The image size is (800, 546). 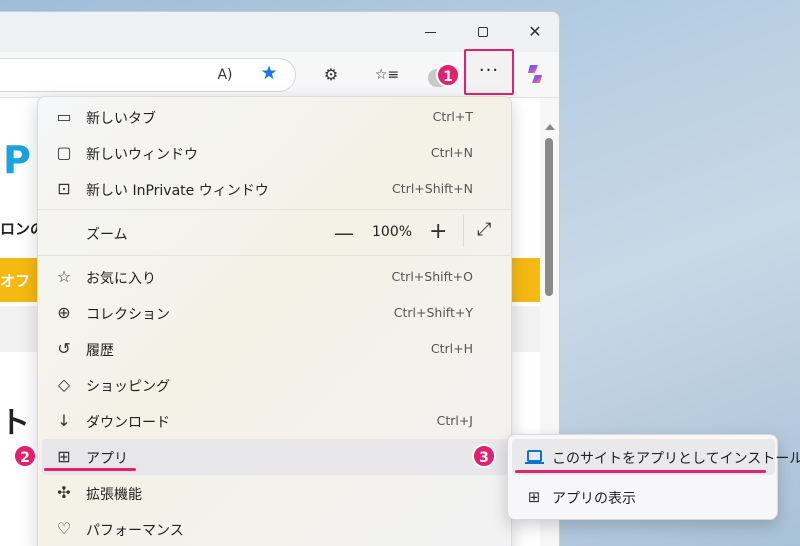 What do you see at coordinates (463, 231) in the screenshot?
I see `zoom-divider` at bounding box center [463, 231].